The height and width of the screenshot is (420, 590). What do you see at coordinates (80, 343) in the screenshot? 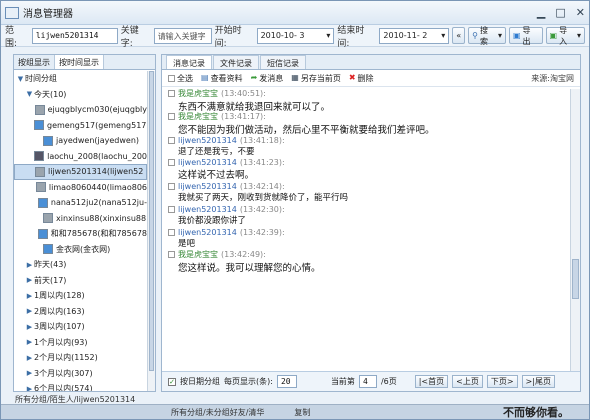
I see `tree-node: ▶ 1个月以内(93)` at bounding box center [80, 343].